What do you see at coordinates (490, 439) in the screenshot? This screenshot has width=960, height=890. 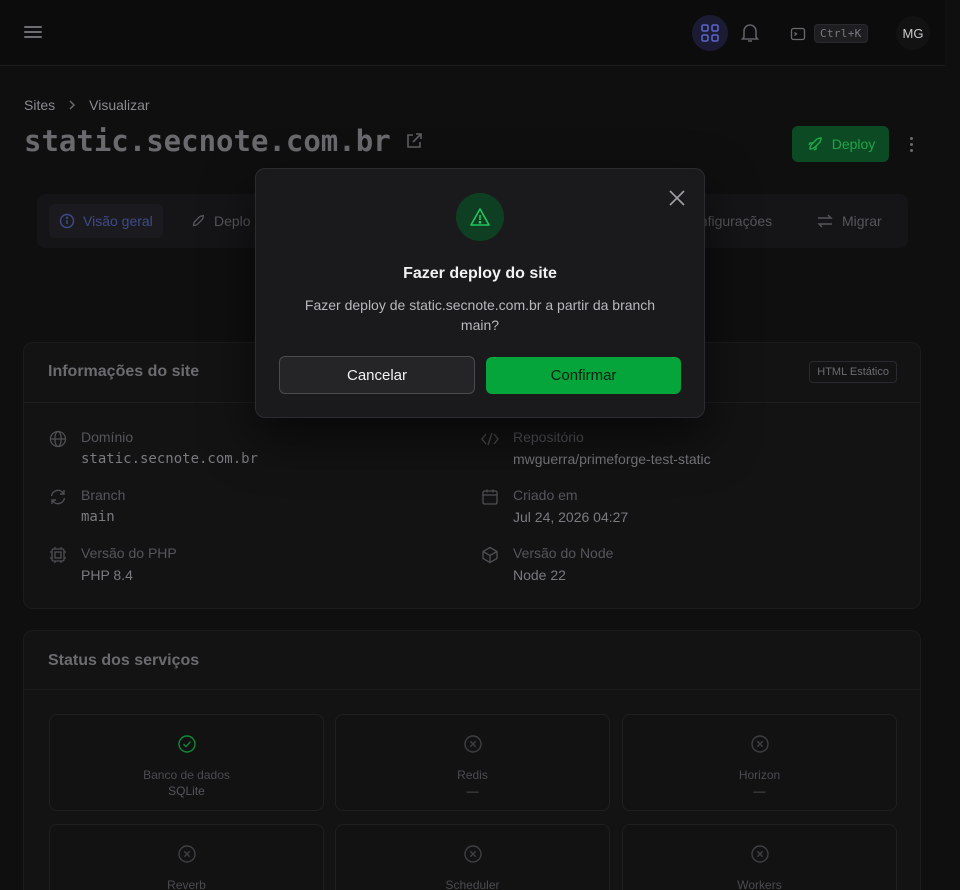 I see `code-icon` at bounding box center [490, 439].